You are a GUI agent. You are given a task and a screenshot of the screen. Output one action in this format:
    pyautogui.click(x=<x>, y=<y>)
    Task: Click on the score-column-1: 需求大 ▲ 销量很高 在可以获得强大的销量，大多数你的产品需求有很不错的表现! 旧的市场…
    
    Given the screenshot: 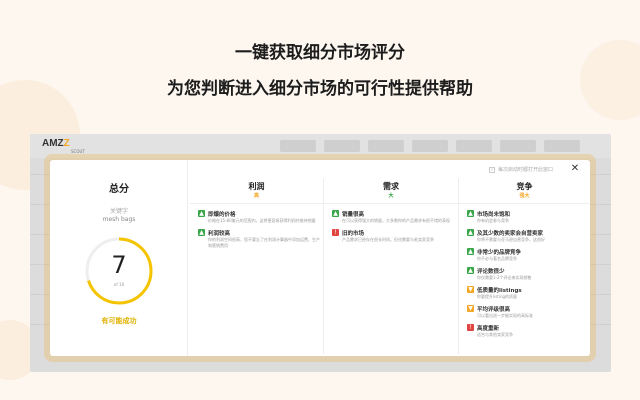 What is the action you would take?
    pyautogui.click(x=391, y=267)
    